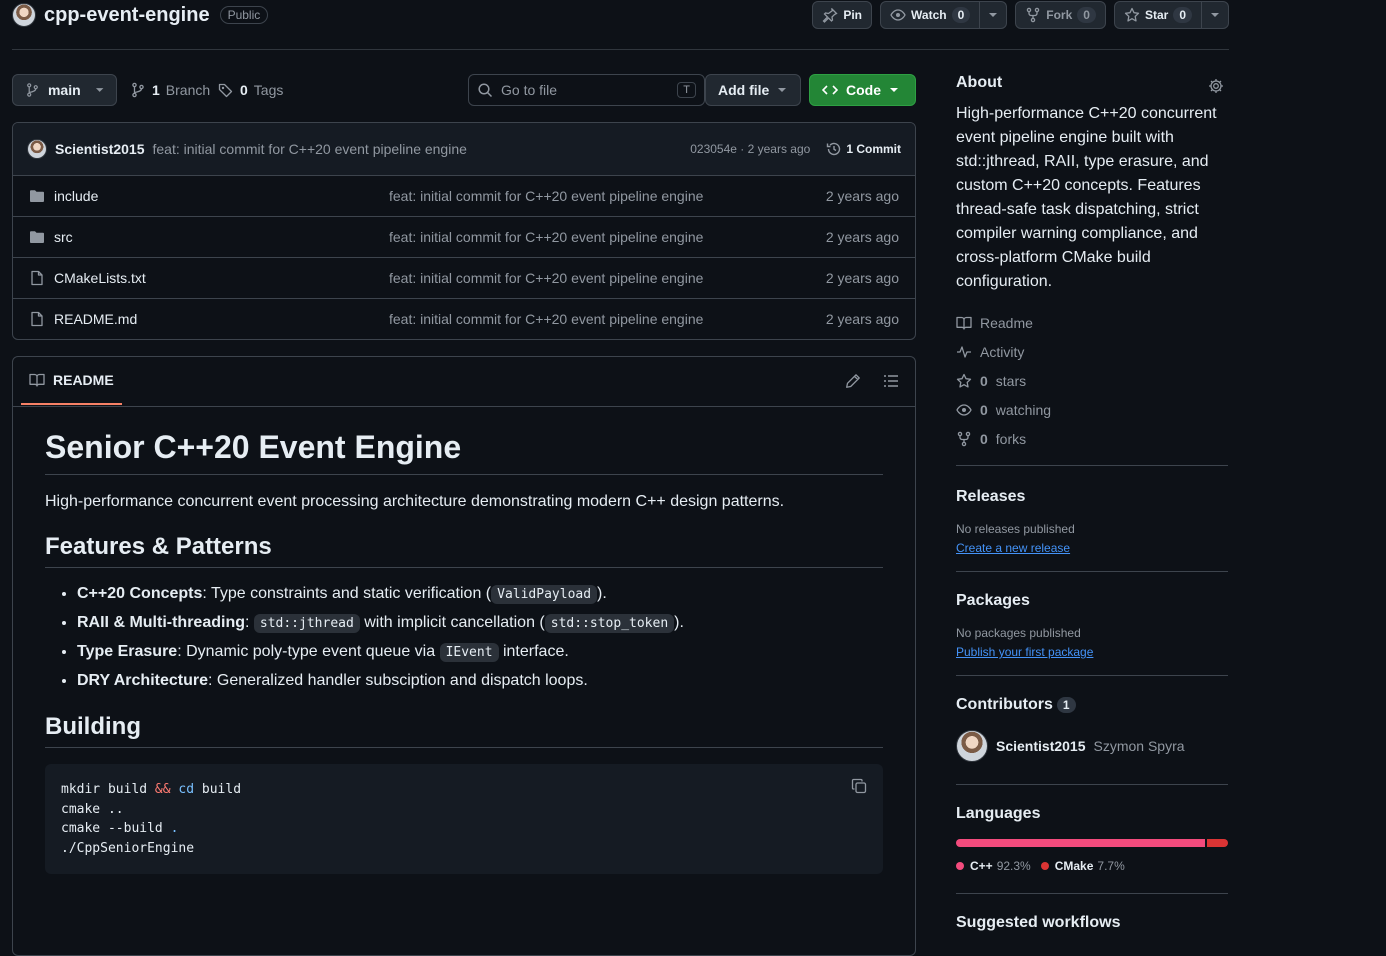 This screenshot has width=1386, height=956. What do you see at coordinates (37, 237) in the screenshot?
I see `folder-icon` at bounding box center [37, 237].